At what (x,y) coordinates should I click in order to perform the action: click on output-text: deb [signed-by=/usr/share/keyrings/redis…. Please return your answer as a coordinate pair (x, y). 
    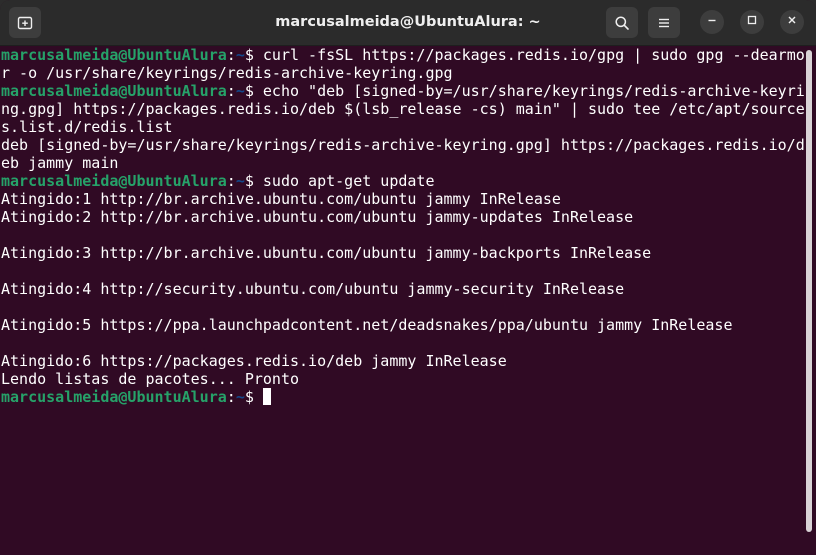
    Looking at the image, I should click on (403, 145).